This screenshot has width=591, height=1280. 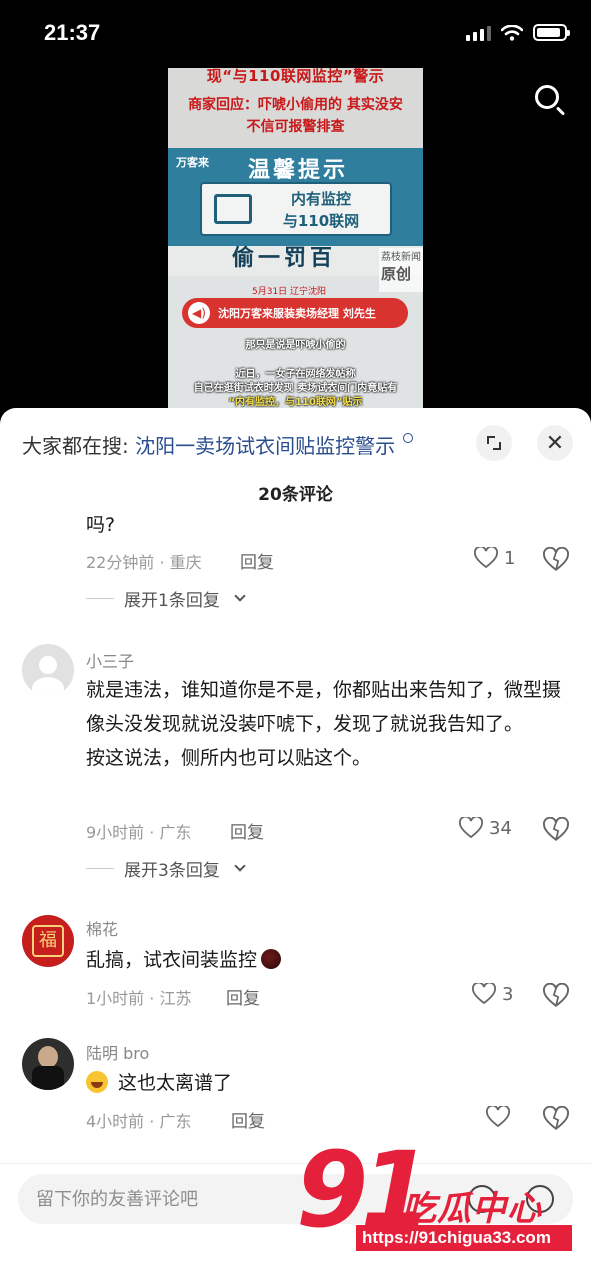 I want to click on avatar-head, so click(x=48, y=665).